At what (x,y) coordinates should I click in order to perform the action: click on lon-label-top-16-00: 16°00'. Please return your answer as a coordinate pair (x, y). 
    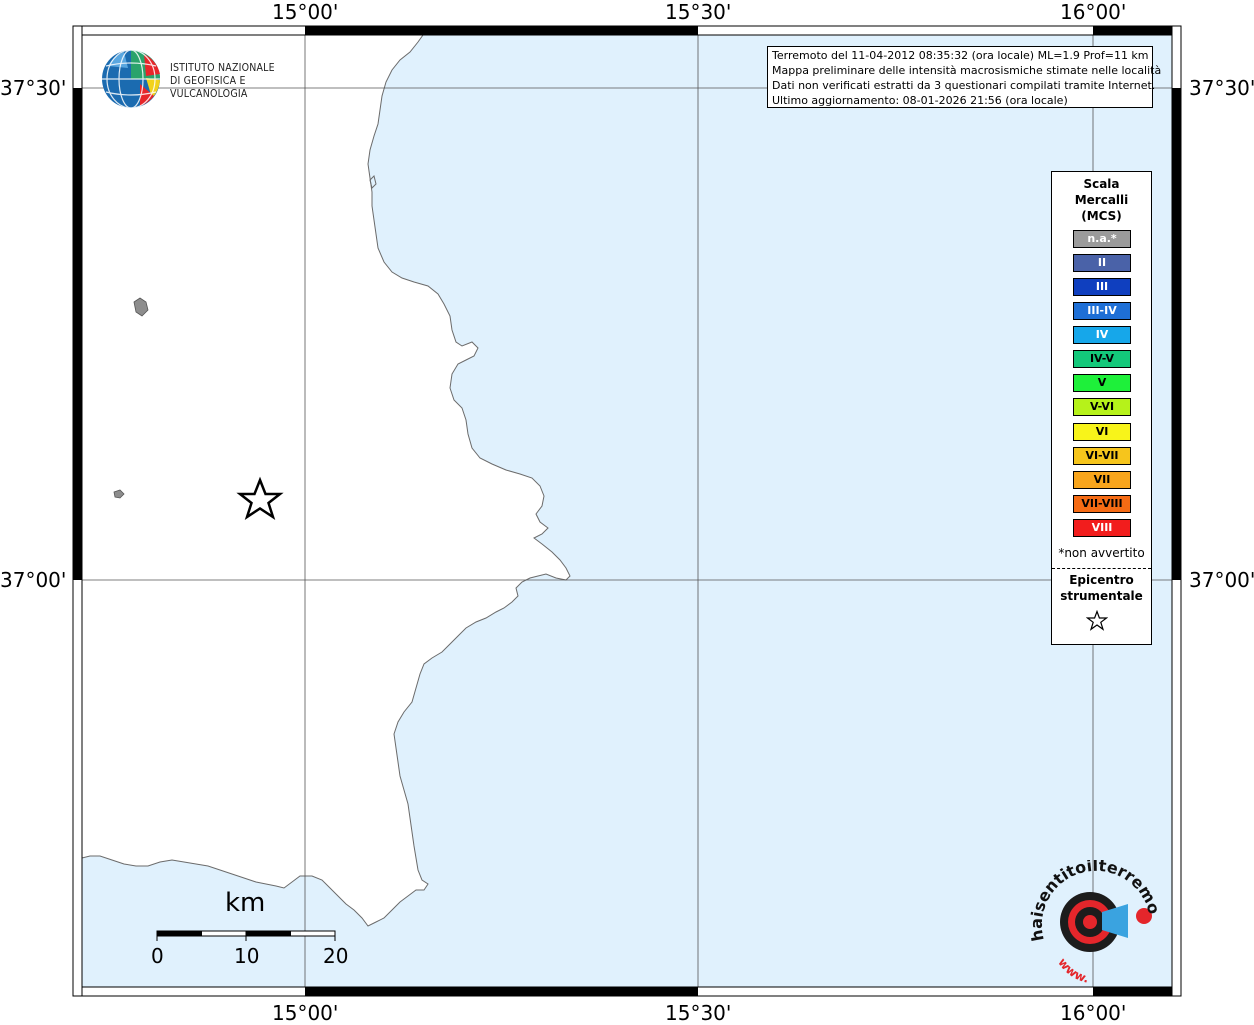
    Looking at the image, I should click on (1093, 12).